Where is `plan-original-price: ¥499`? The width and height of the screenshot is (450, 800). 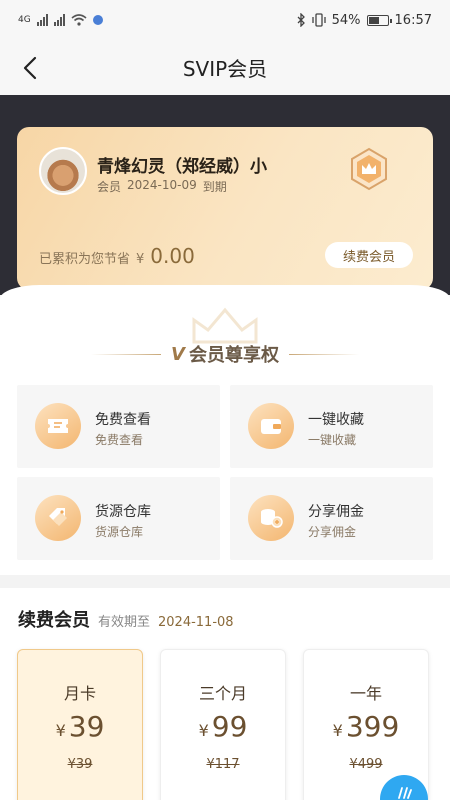 plan-original-price: ¥499 is located at coordinates (366, 764).